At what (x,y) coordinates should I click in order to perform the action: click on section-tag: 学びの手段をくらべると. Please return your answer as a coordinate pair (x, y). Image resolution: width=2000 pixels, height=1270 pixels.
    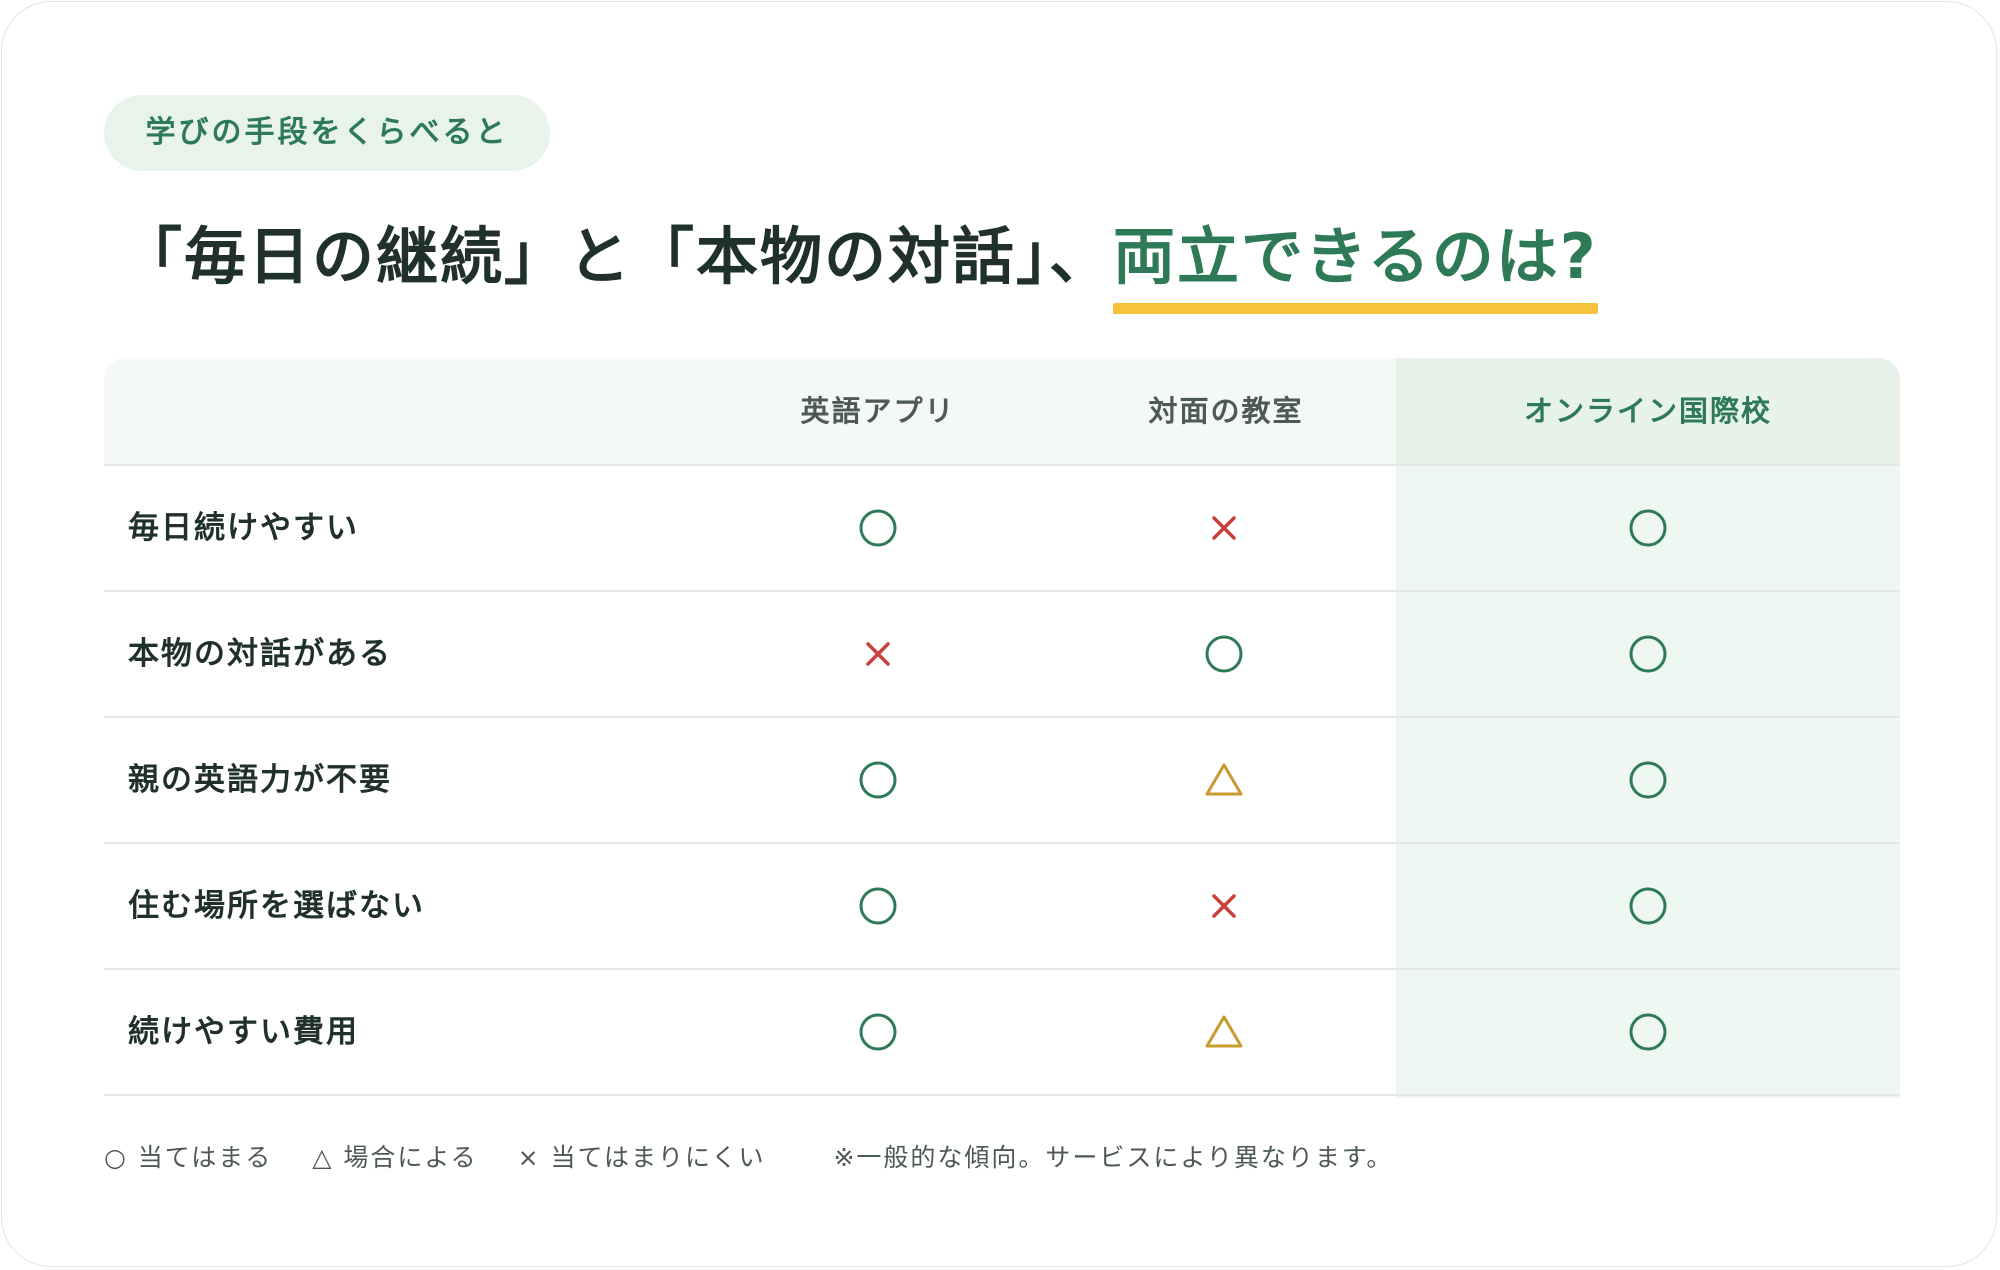
    Looking at the image, I should click on (327, 133).